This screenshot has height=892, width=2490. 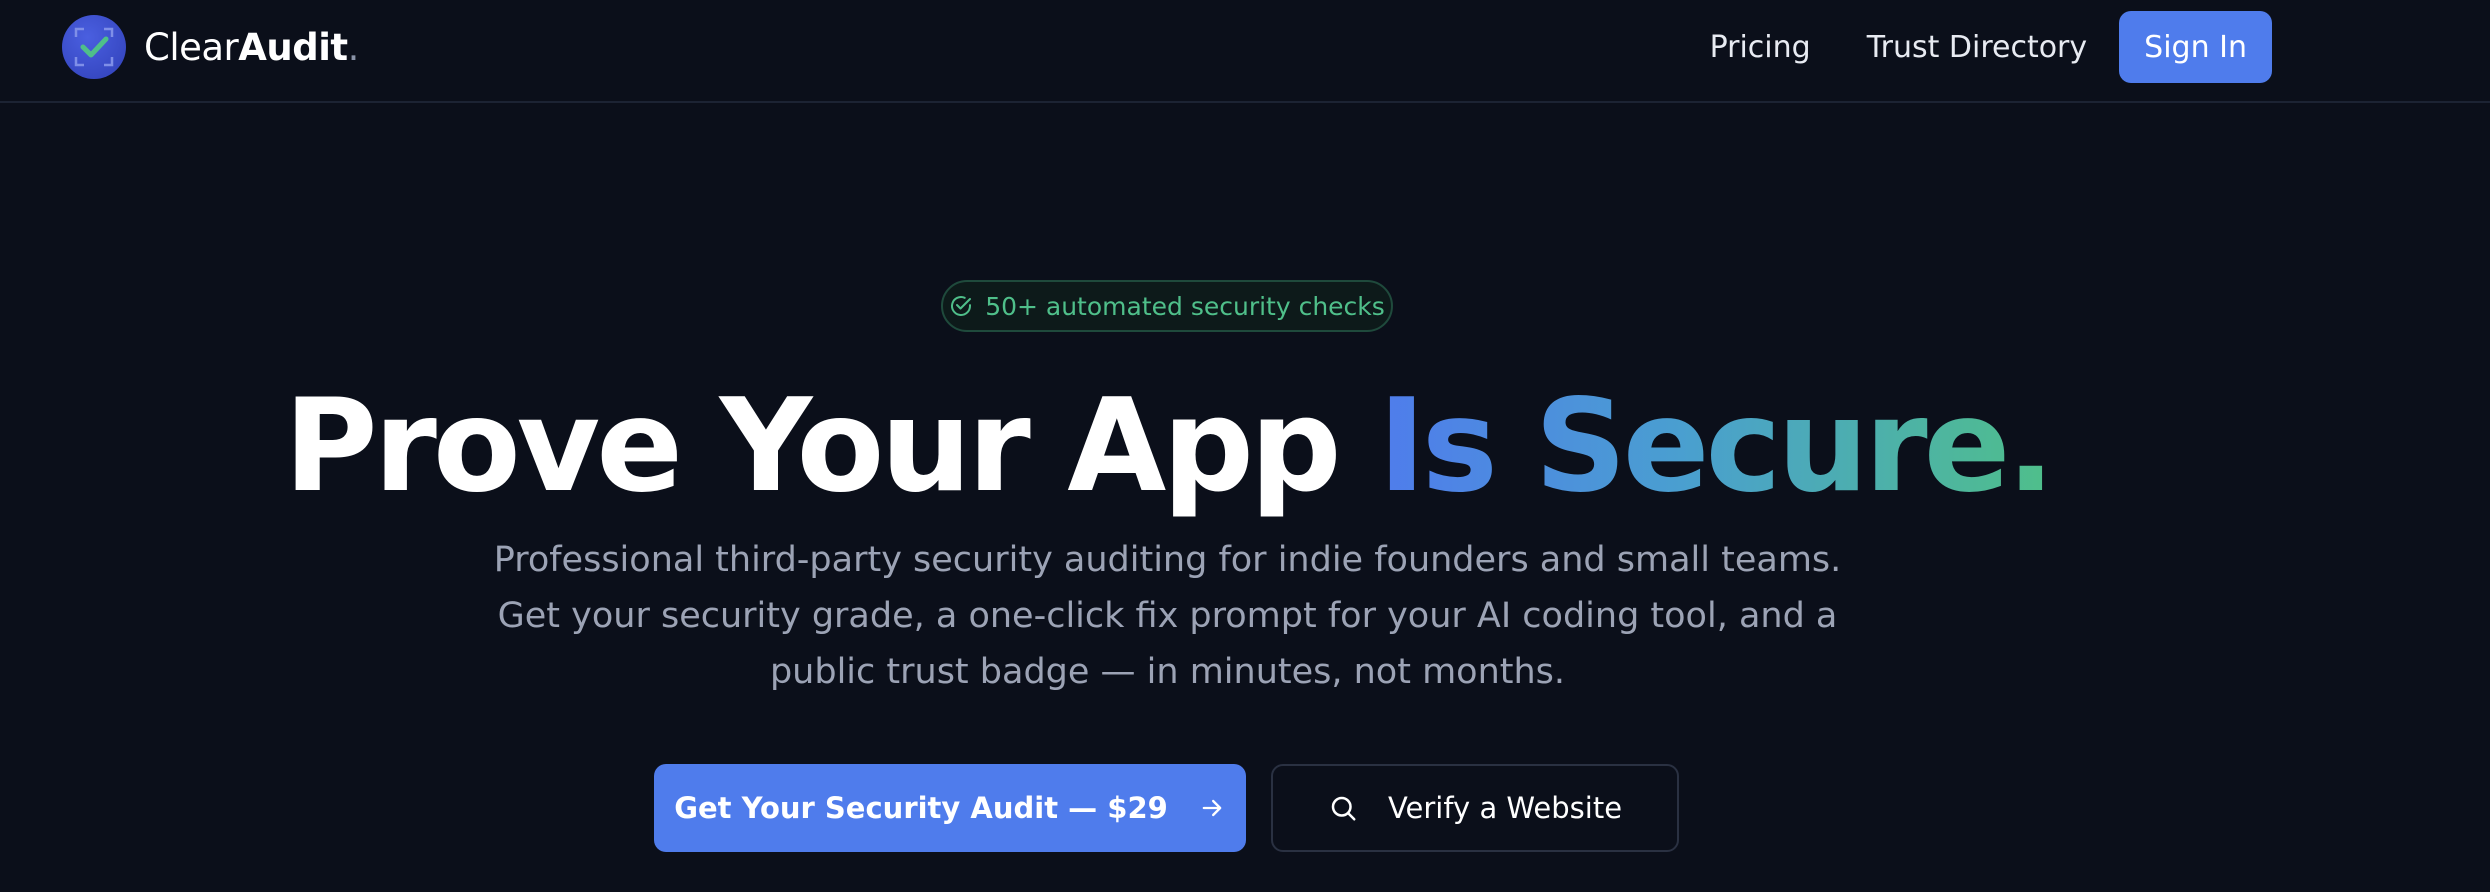 I want to click on get-security-audit-button: Get Your Security Audit — $29, so click(x=950, y=808).